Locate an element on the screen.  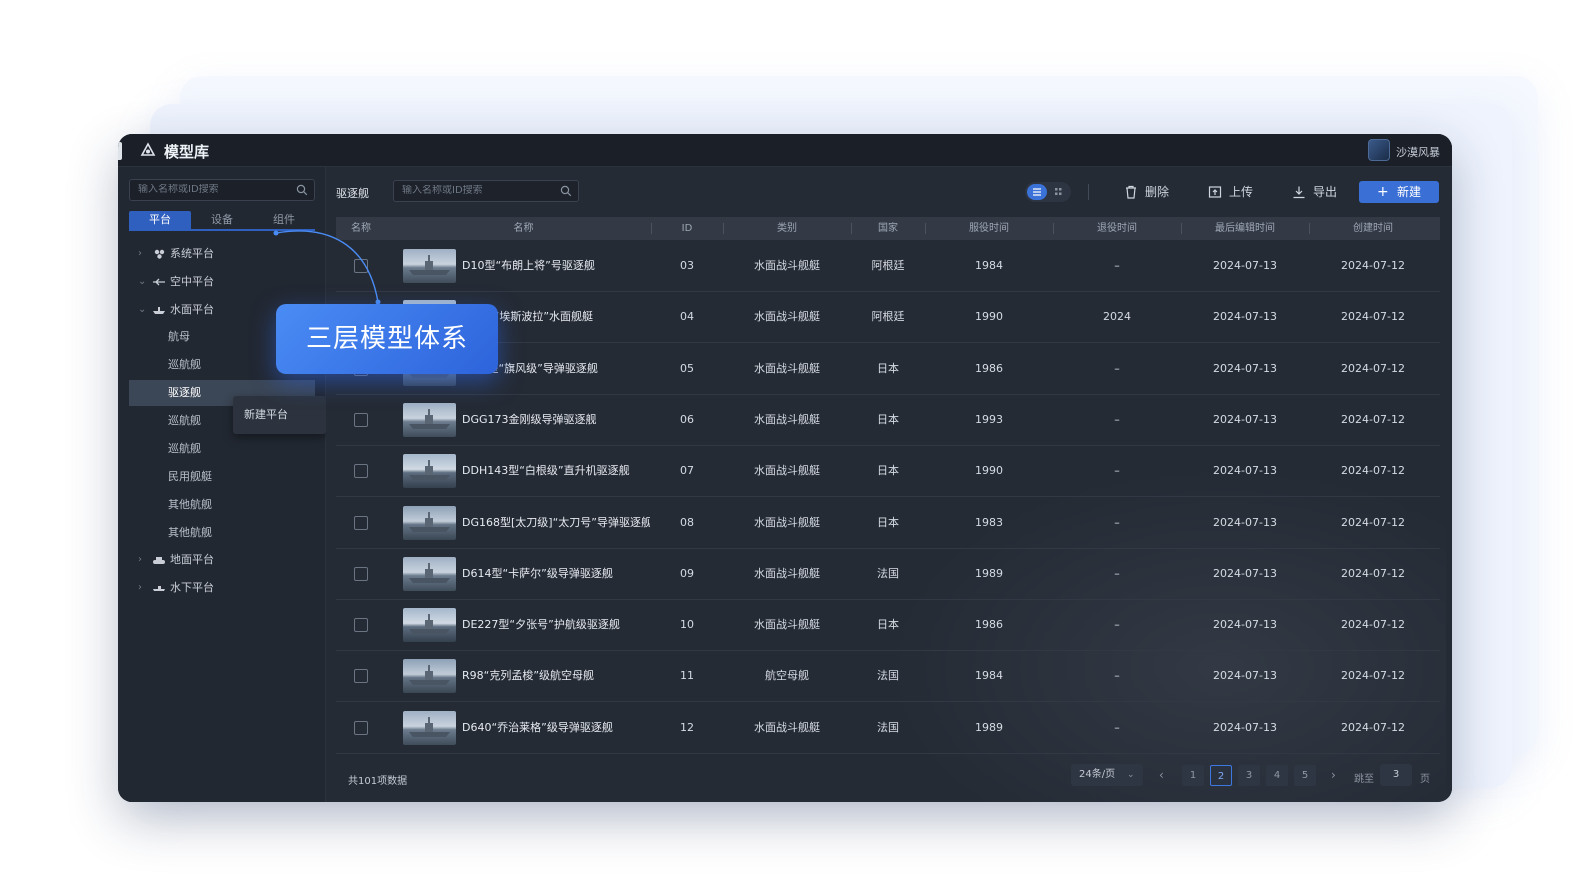
row-retire: – is located at coordinates (1117, 419).